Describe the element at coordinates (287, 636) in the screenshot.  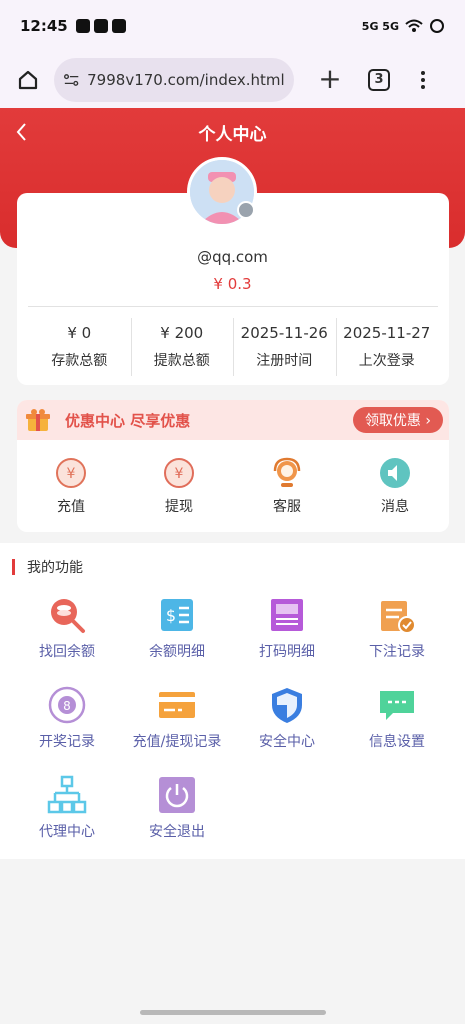
I see `feature-betting-detail: 打码明细` at that location.